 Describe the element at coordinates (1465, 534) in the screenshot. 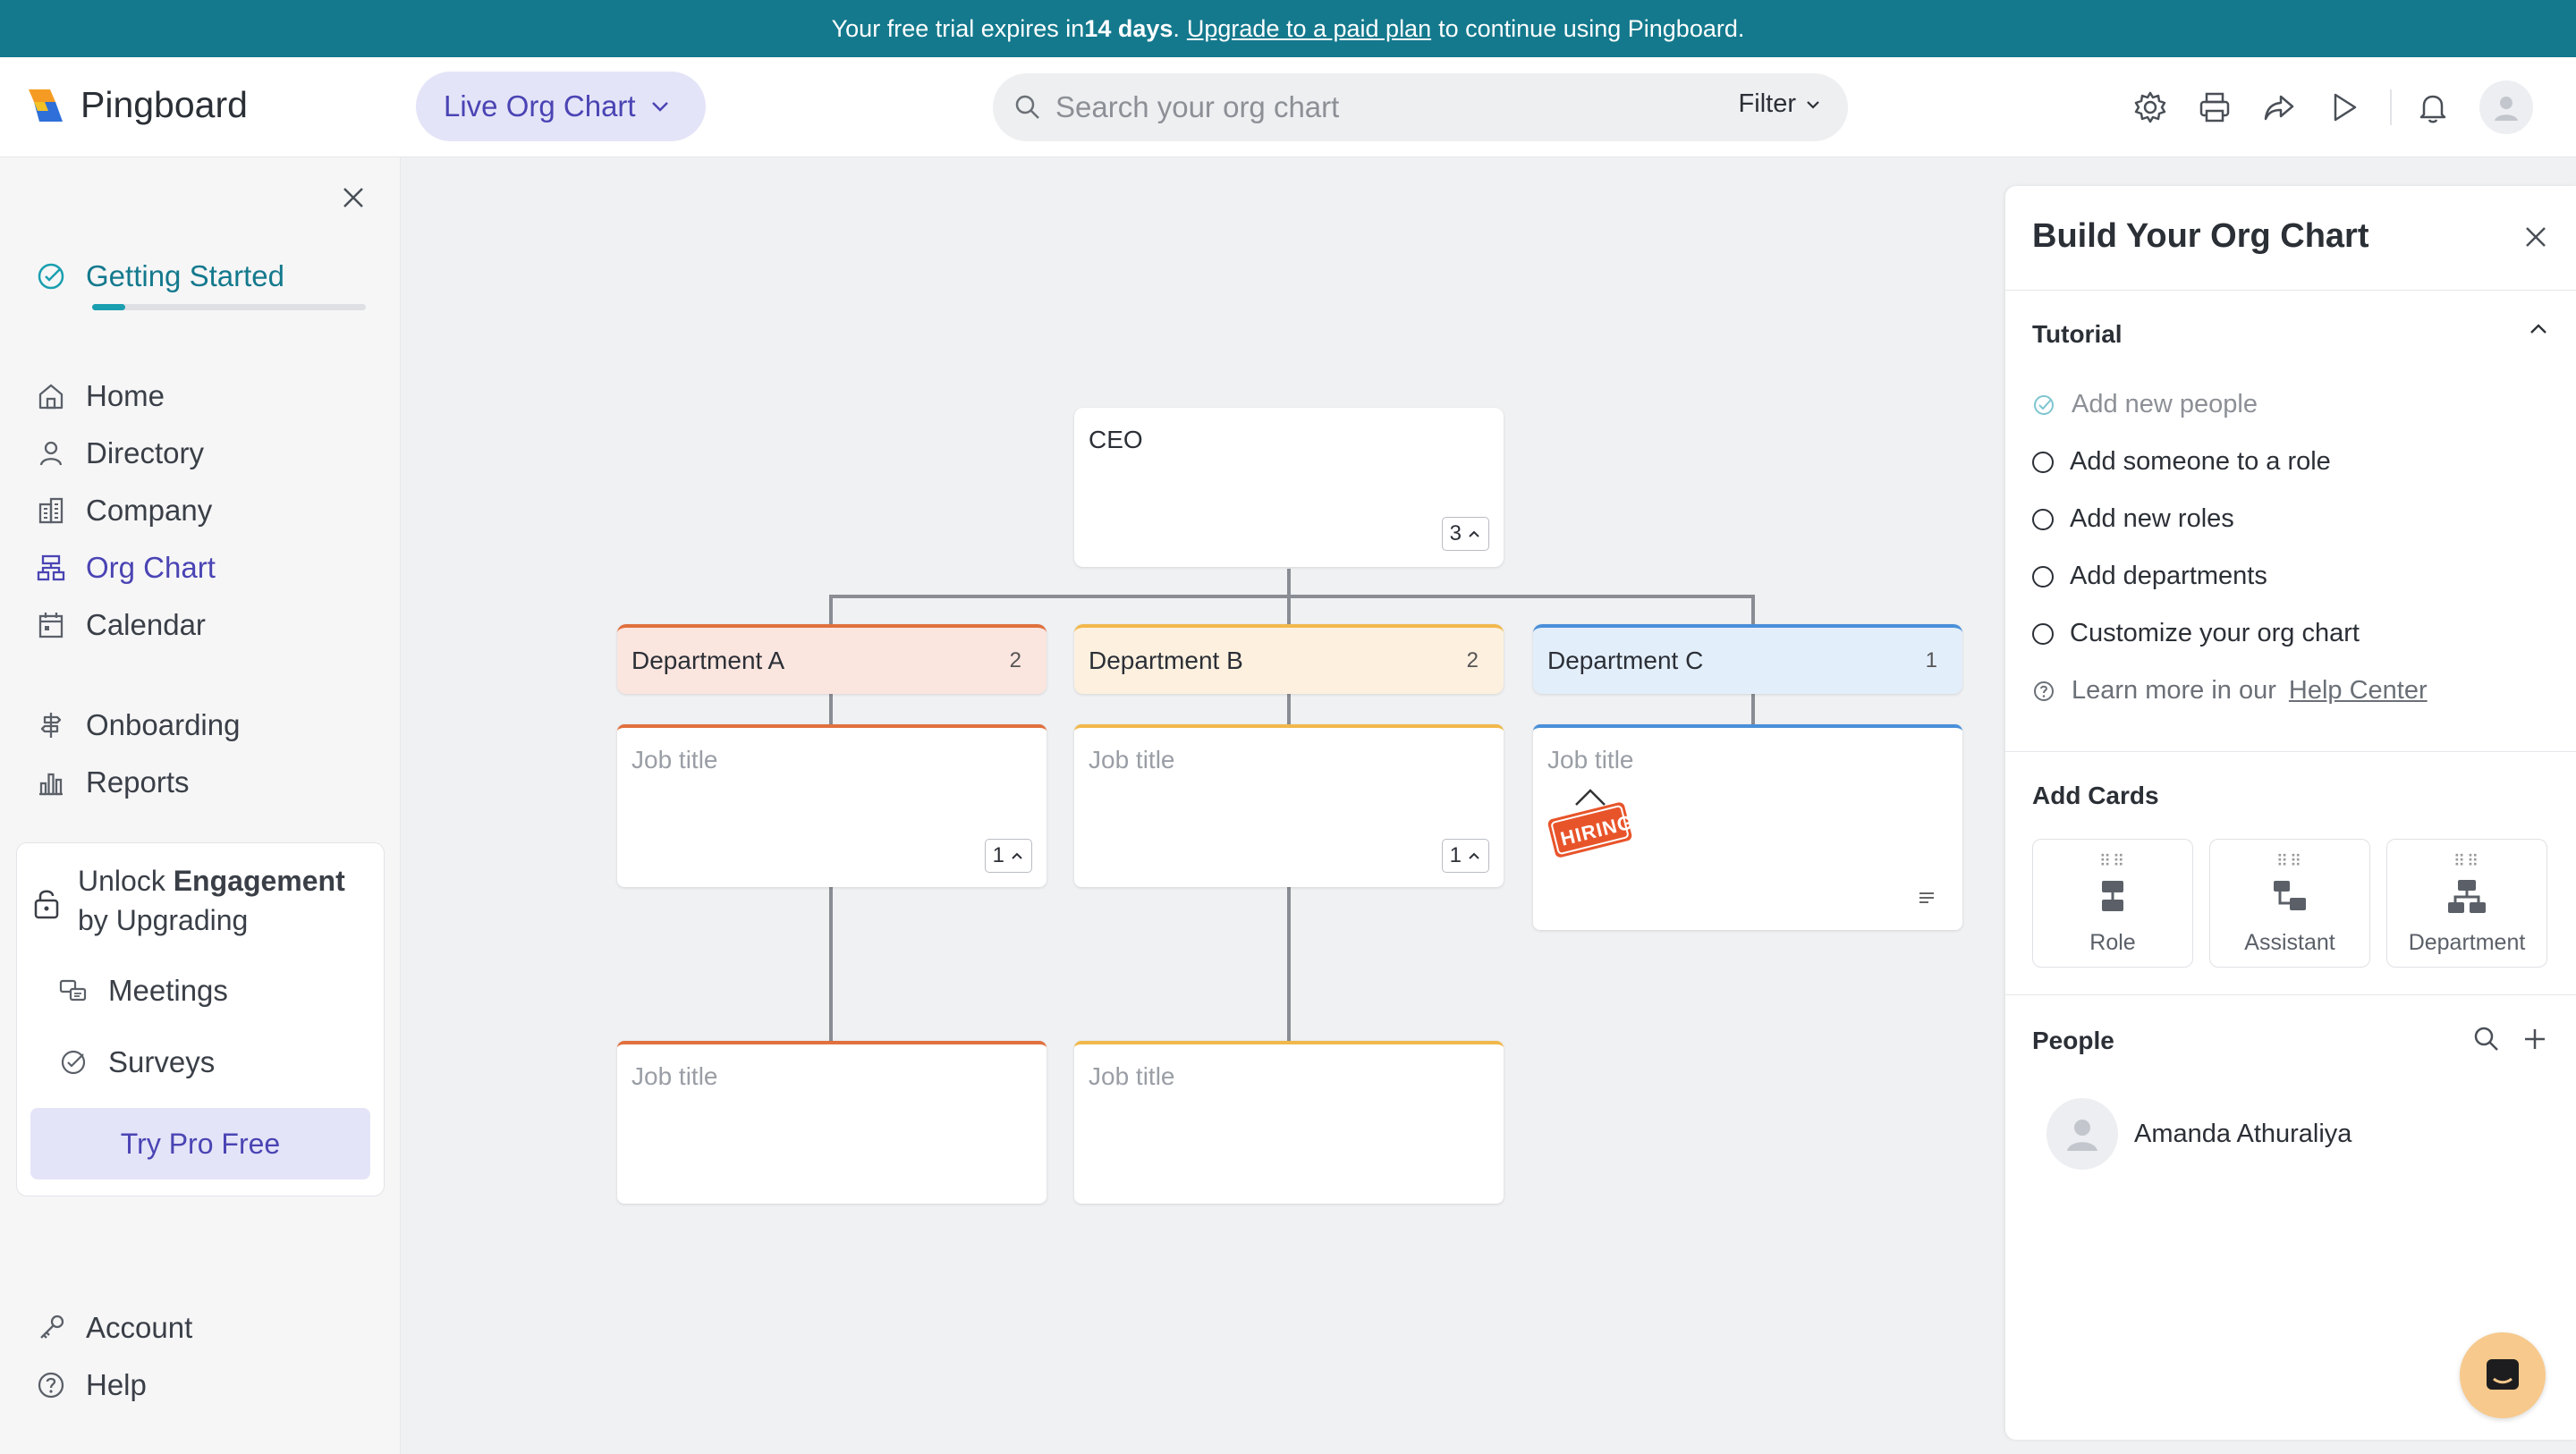

I see `reports-count-toggle: 3` at that location.